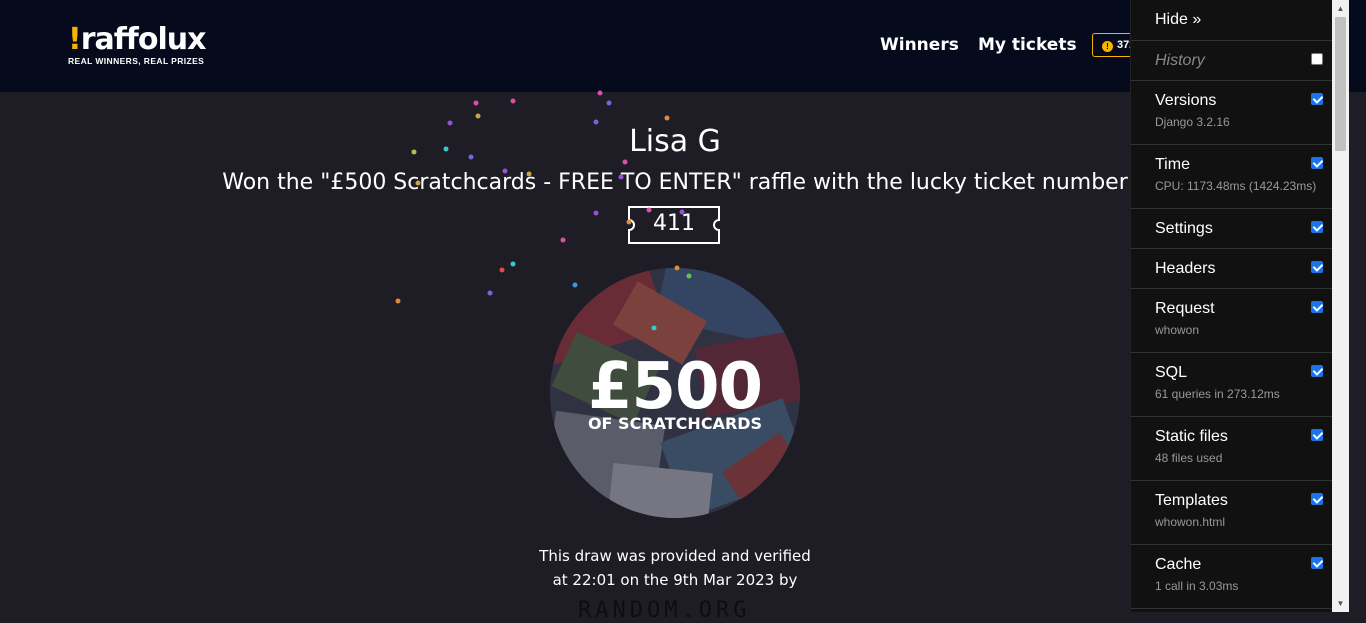 The image size is (1366, 623). What do you see at coordinates (1232, 113) in the screenshot?
I see `debug-panel-versions: Versions Django 3.2.16` at bounding box center [1232, 113].